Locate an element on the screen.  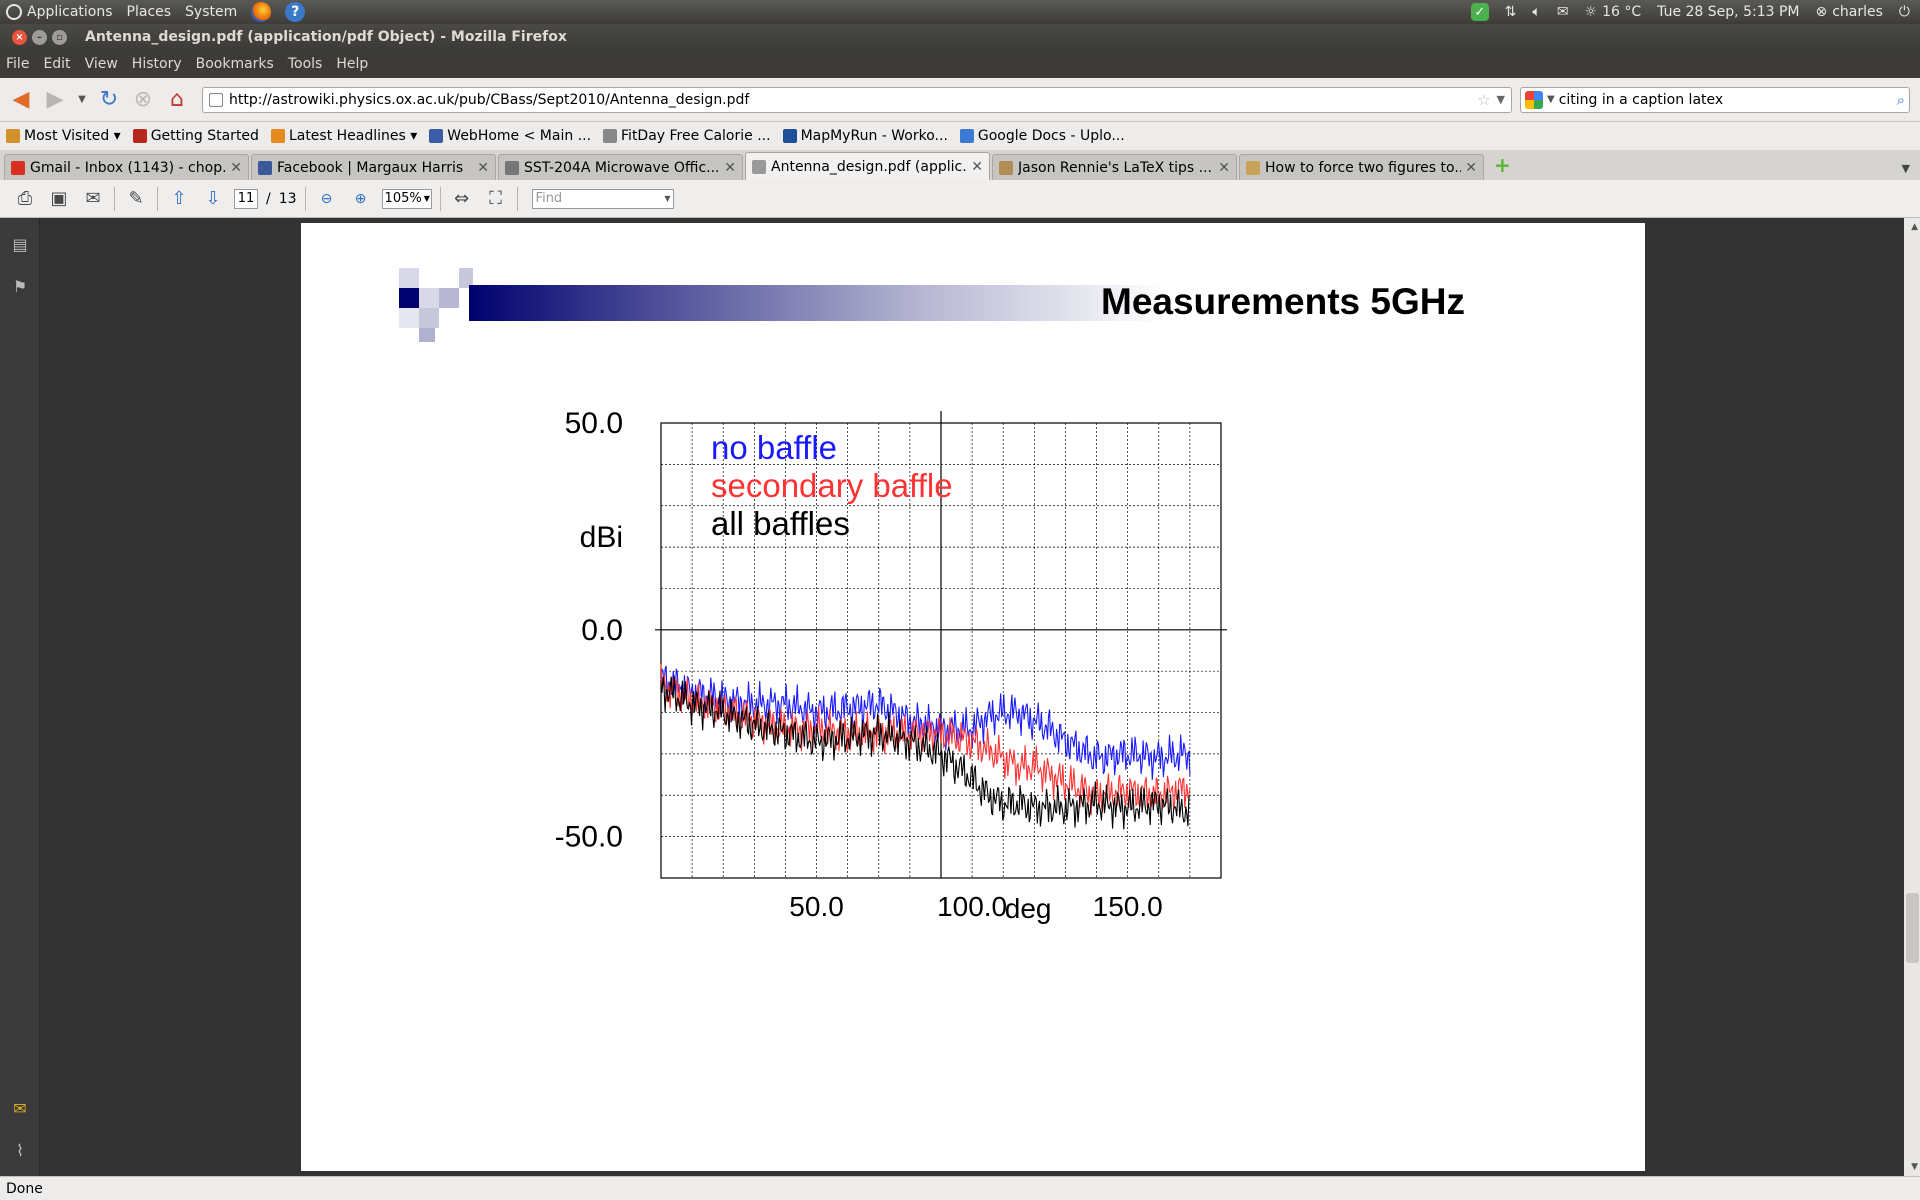
menu-history: History is located at coordinates (157, 64).